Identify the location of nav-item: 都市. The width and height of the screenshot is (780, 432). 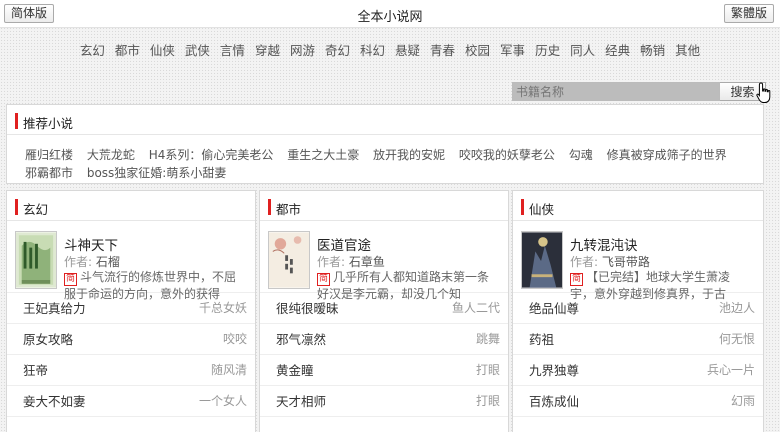
(127, 51).